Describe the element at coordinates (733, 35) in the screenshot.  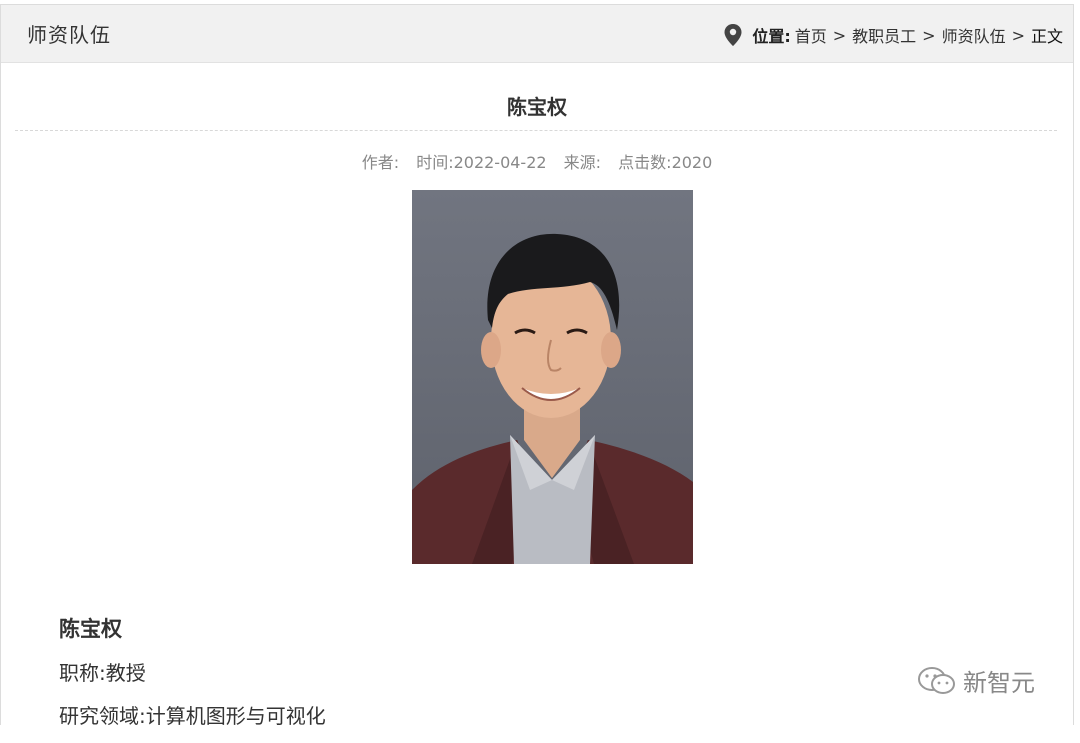
I see `location-pin-icon` at that location.